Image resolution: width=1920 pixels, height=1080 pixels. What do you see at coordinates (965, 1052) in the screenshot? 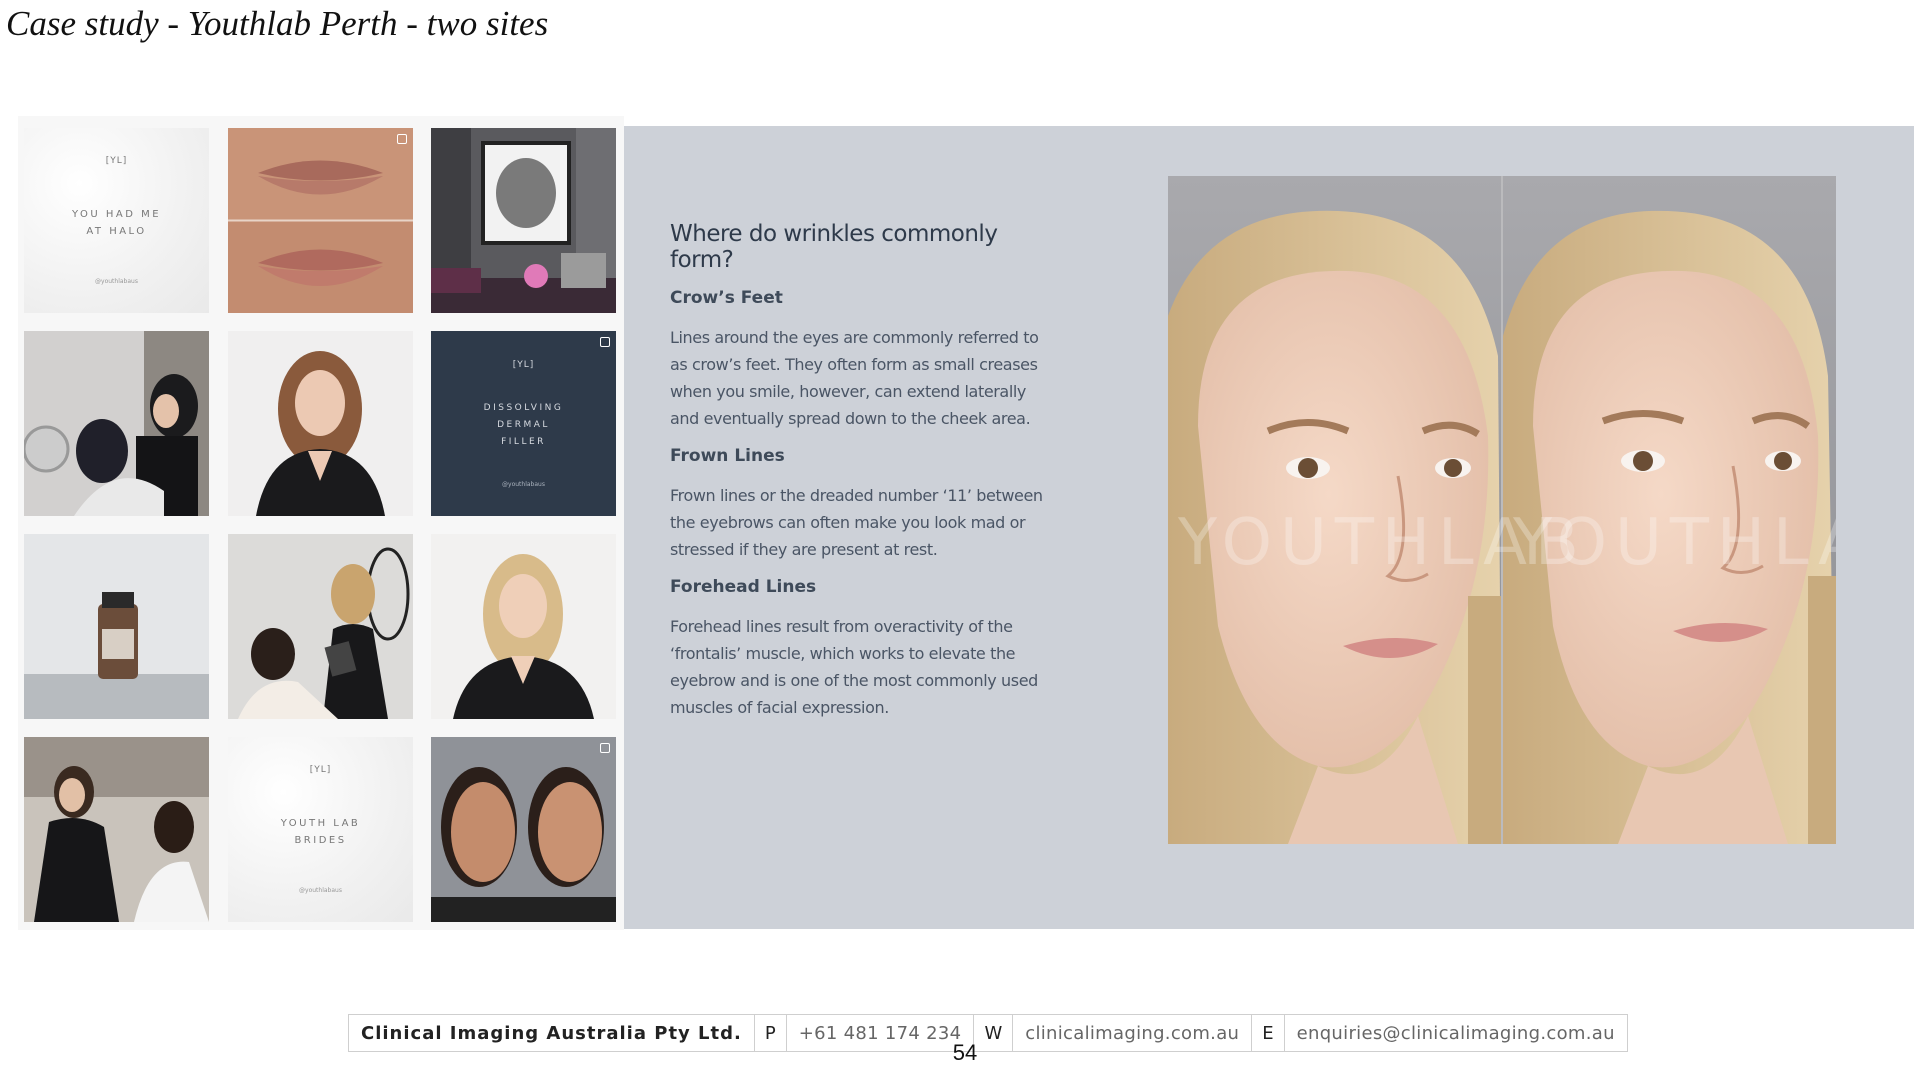
I see `page-number: 54` at bounding box center [965, 1052].